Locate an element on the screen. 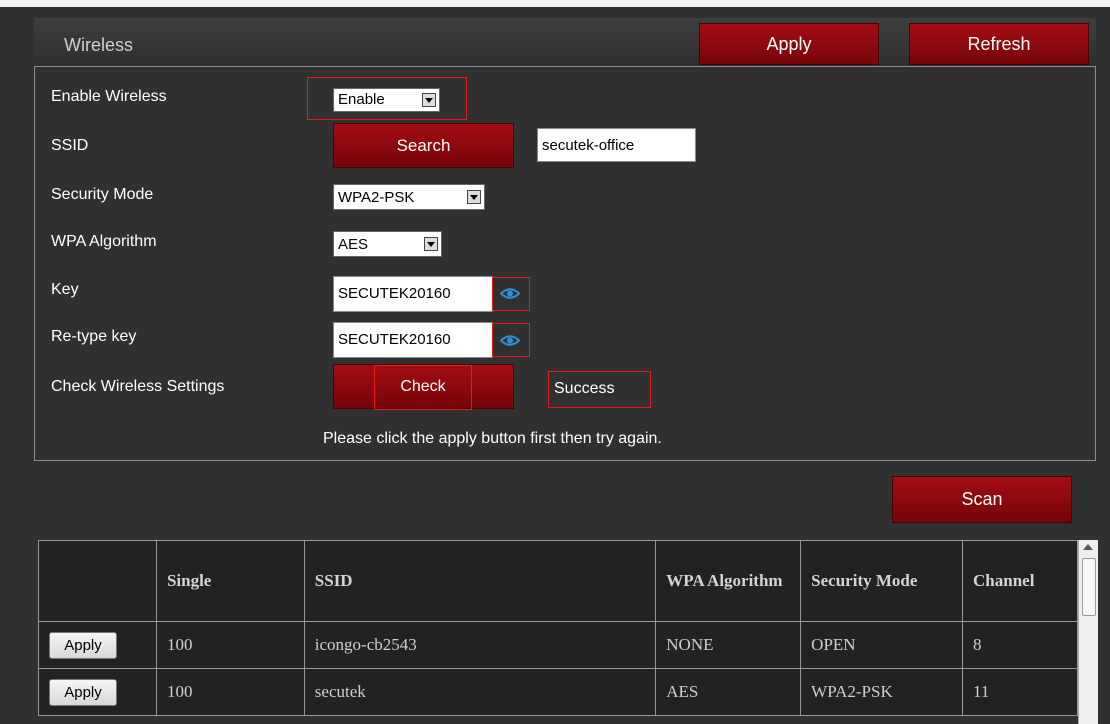 Image resolution: width=1110 pixels, height=724 pixels. security-mode-select: WPA2-PSK is located at coordinates (409, 197).